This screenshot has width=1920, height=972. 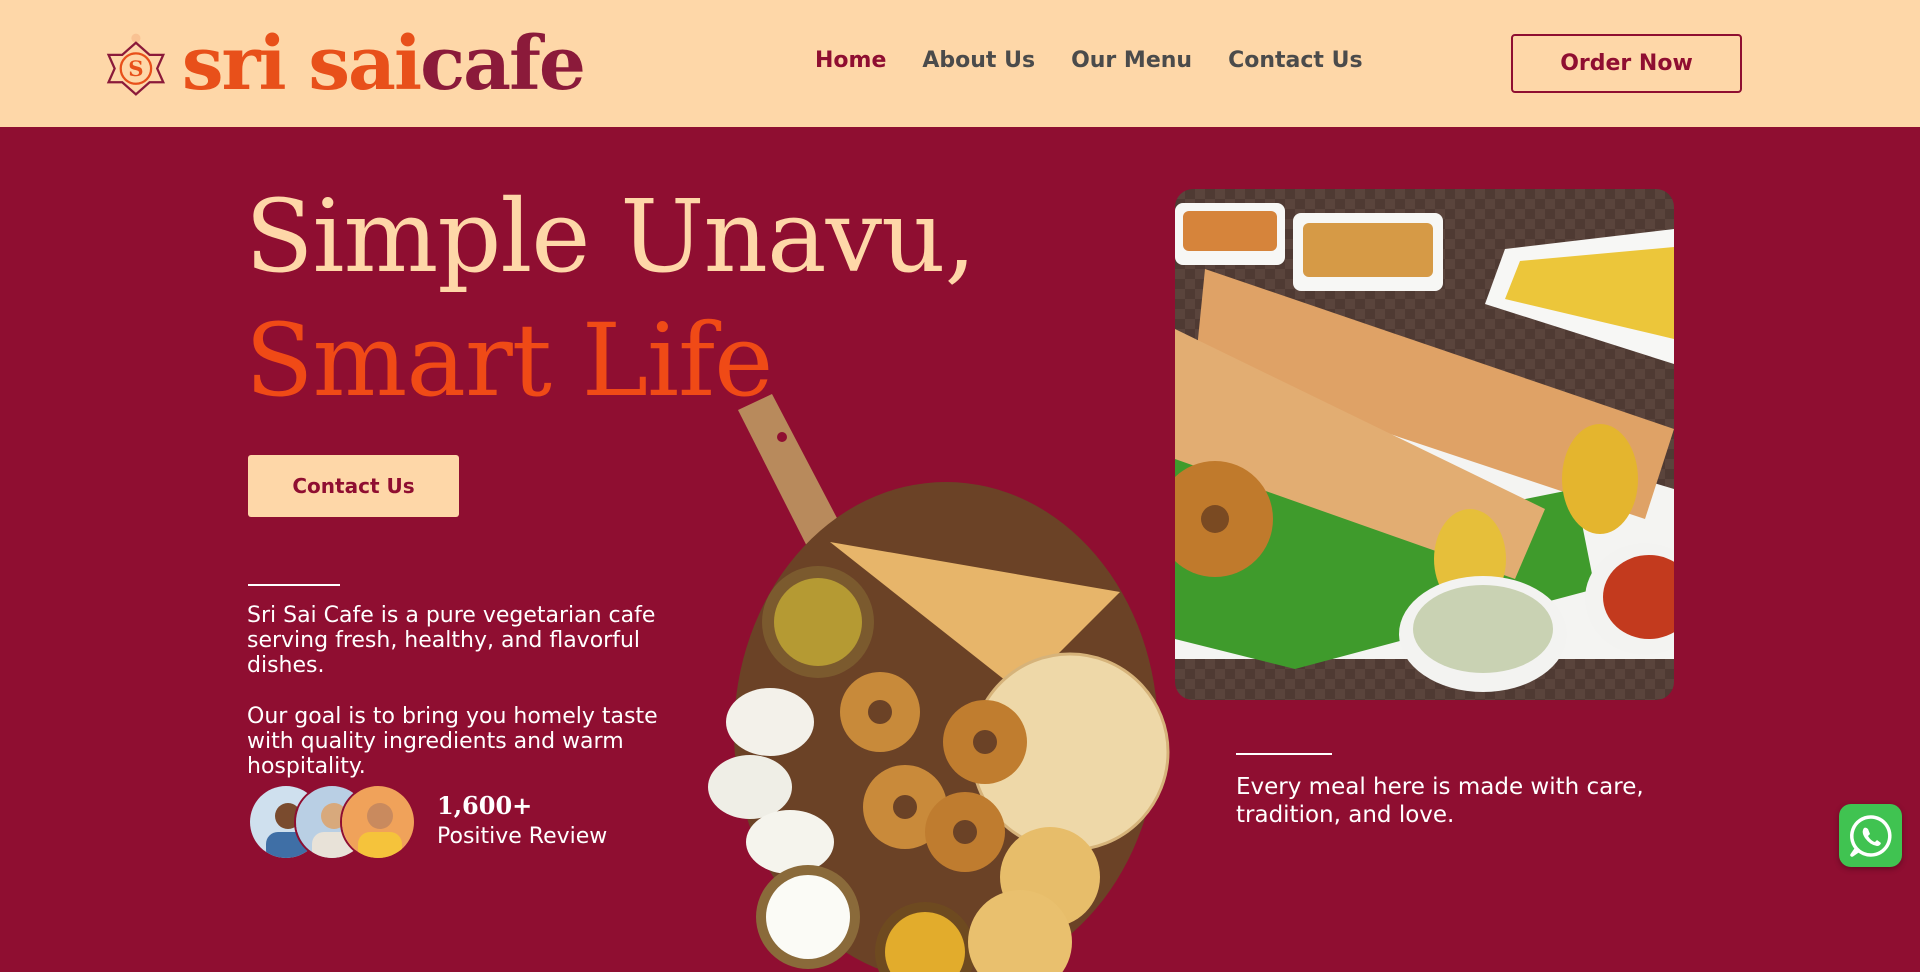 I want to click on nav-contact-us: Contact Us, so click(x=1295, y=60).